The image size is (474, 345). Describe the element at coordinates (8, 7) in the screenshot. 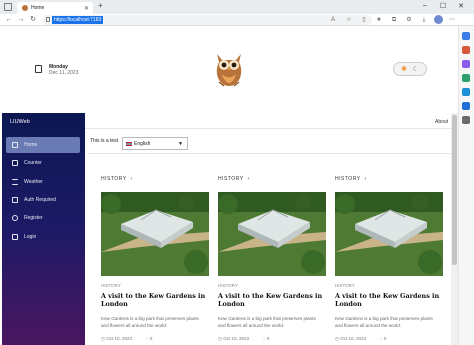

I see `tab-actions-icon` at that location.